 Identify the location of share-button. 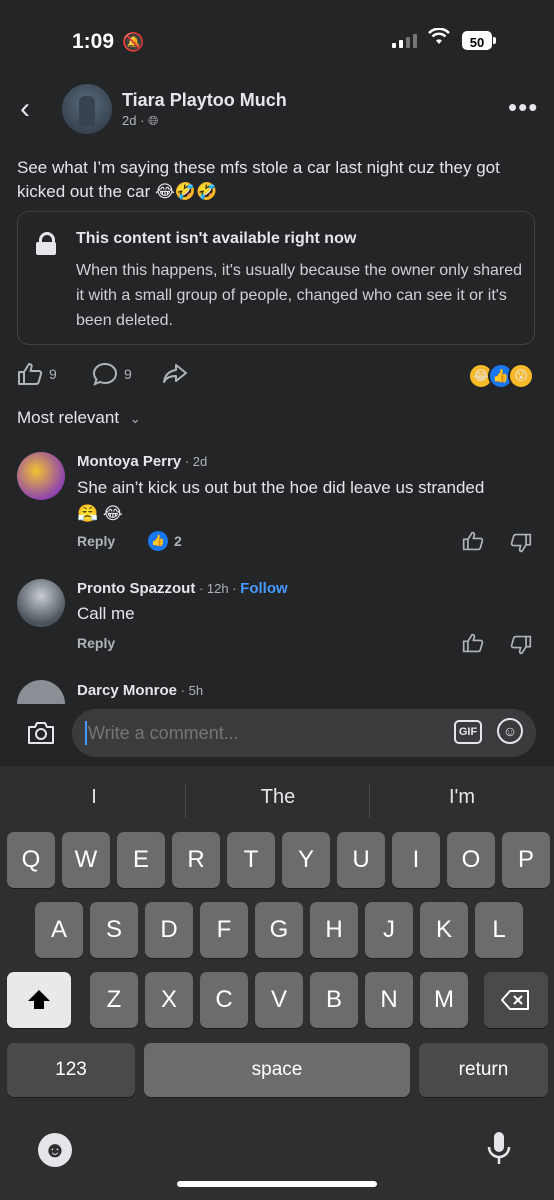
(175, 374).